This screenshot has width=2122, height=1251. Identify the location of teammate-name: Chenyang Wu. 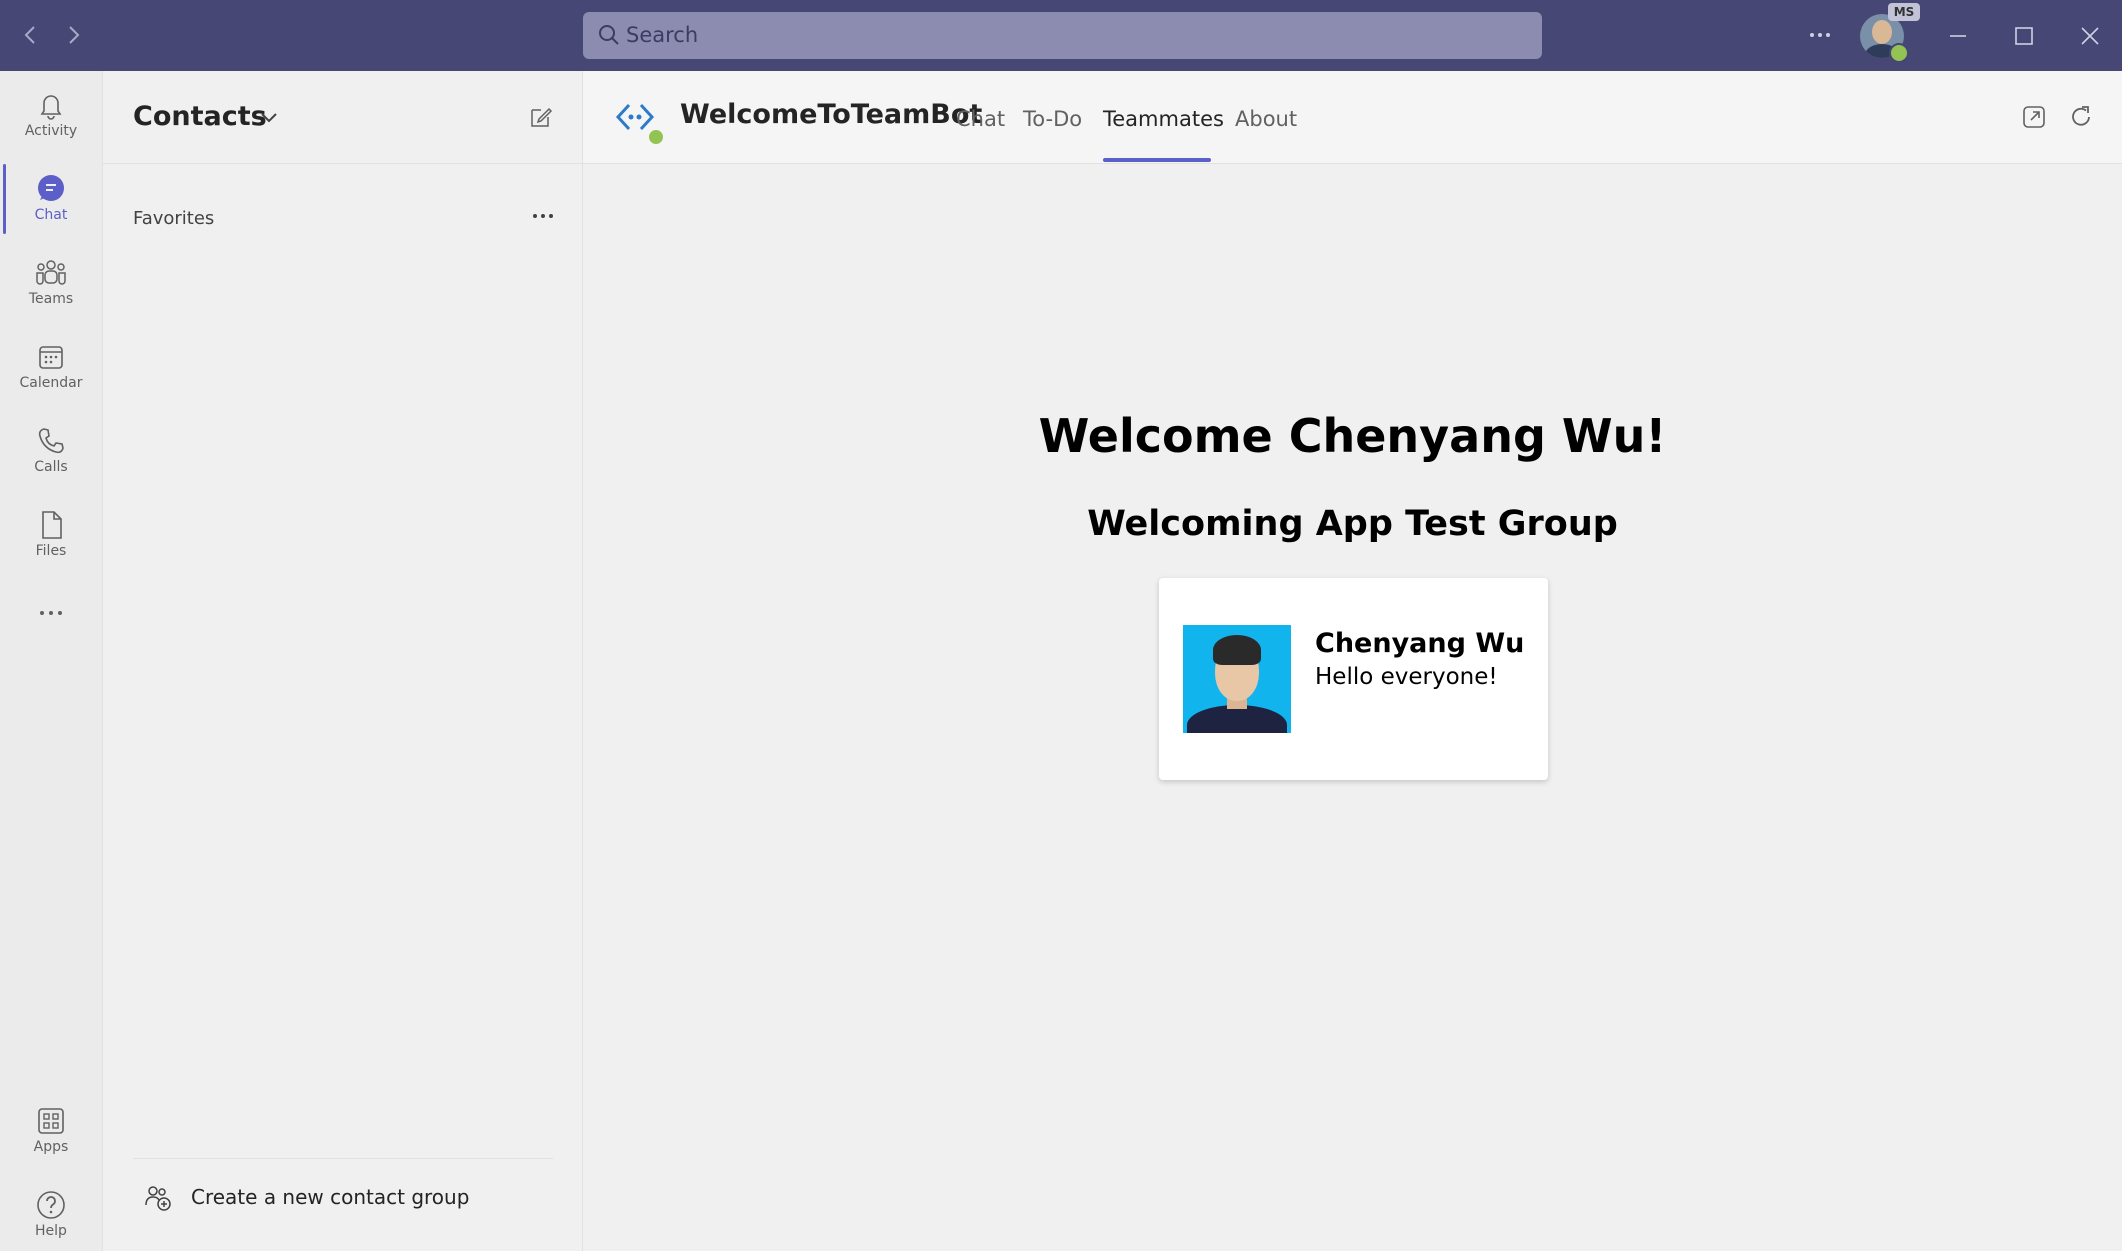
(1420, 643).